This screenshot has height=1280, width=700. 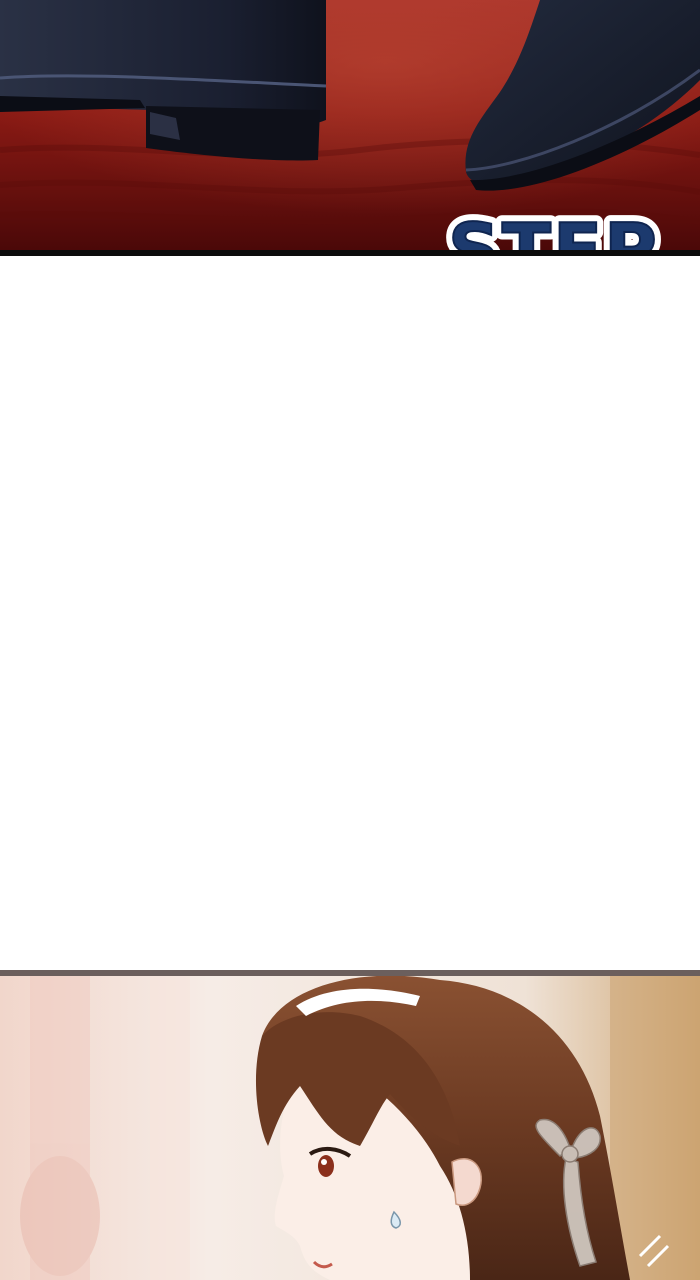 I want to click on sfx-step-text: STEP STEP, so click(x=552, y=228).